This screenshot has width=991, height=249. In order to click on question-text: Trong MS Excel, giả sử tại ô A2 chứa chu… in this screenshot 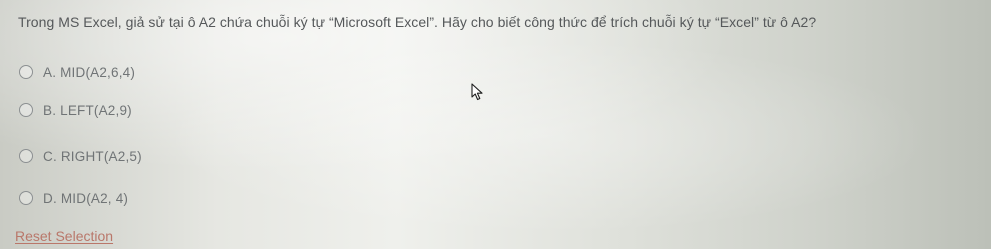, I will do `click(417, 22)`.